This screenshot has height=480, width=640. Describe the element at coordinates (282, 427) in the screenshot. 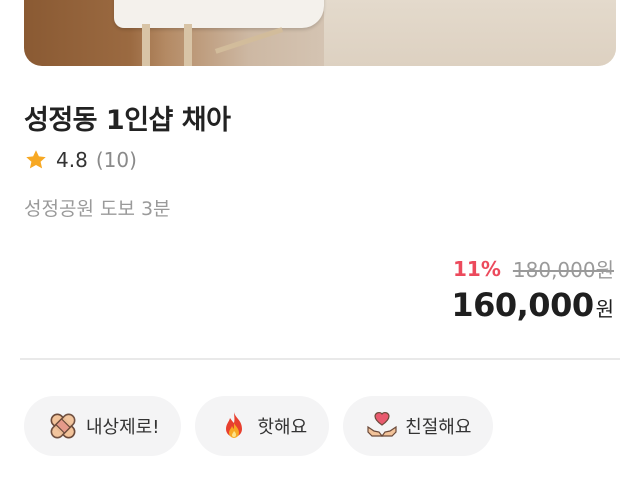

I see `tag-label: 핫해요` at that location.